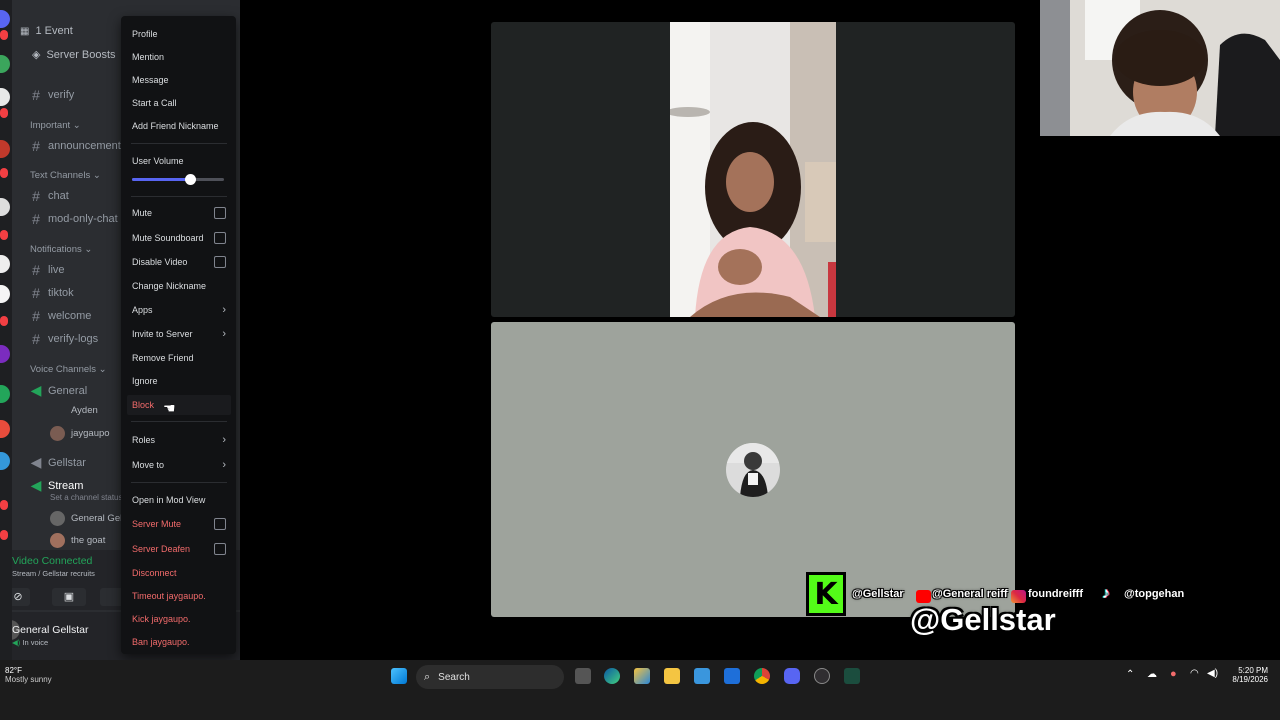  I want to click on menu-item-start-call: Start a Call, so click(179, 103).